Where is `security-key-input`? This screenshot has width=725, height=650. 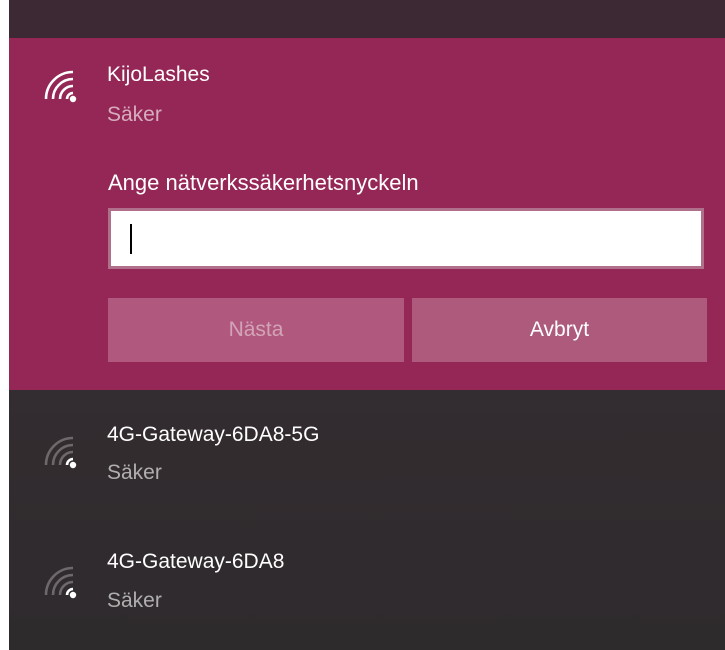 security-key-input is located at coordinates (406, 238).